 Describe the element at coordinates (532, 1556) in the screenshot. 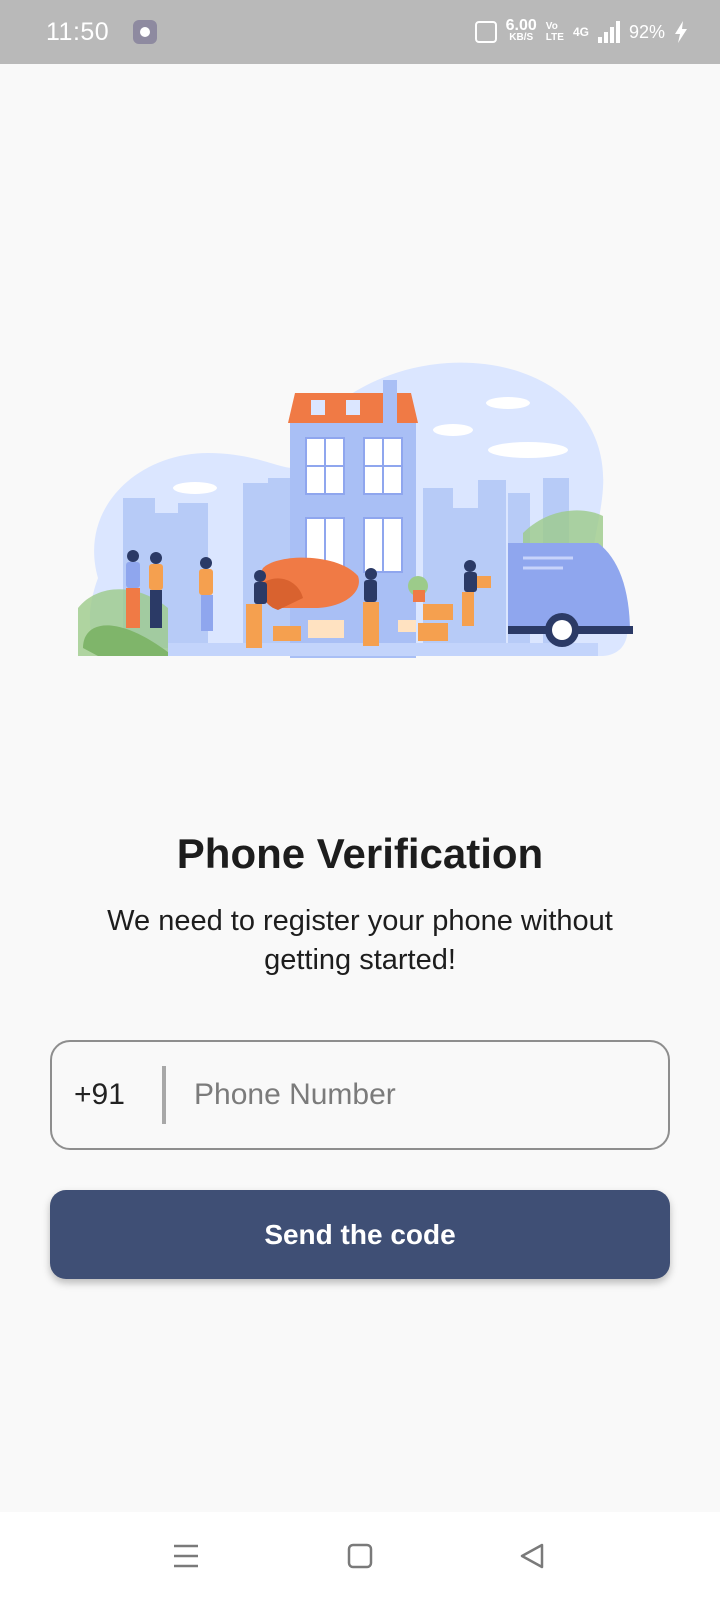

I see `back-icon` at that location.